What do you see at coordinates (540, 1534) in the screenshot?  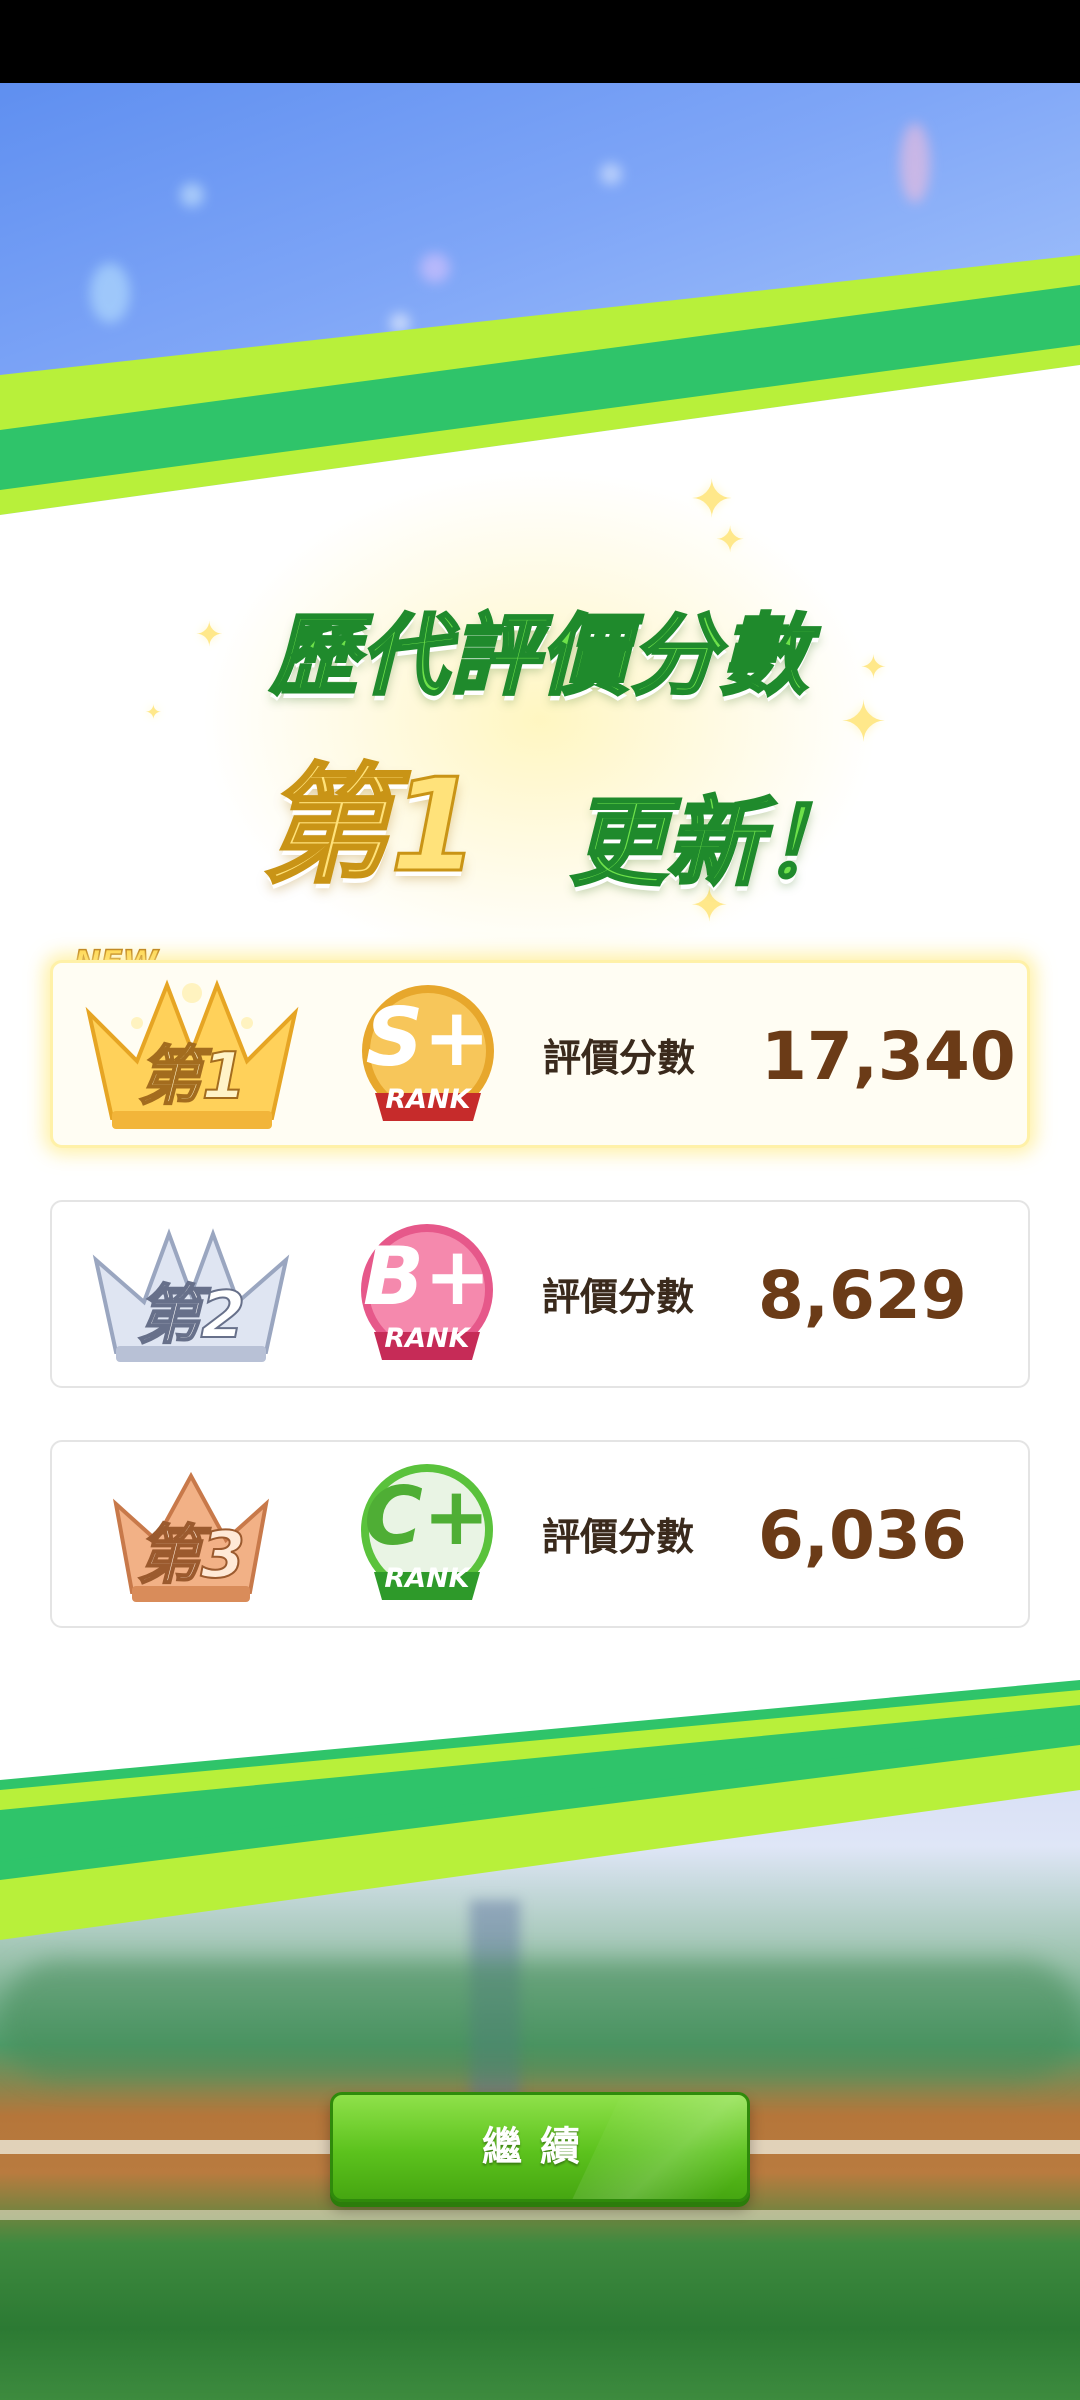 I see `ranking-card-3: 第3 C+ RANK 評價分數 6,036` at bounding box center [540, 1534].